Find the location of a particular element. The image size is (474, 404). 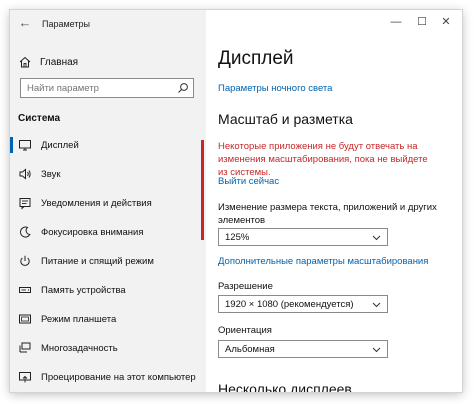

sidebar-item-power: Питание и спящий режим is located at coordinates (108, 261).